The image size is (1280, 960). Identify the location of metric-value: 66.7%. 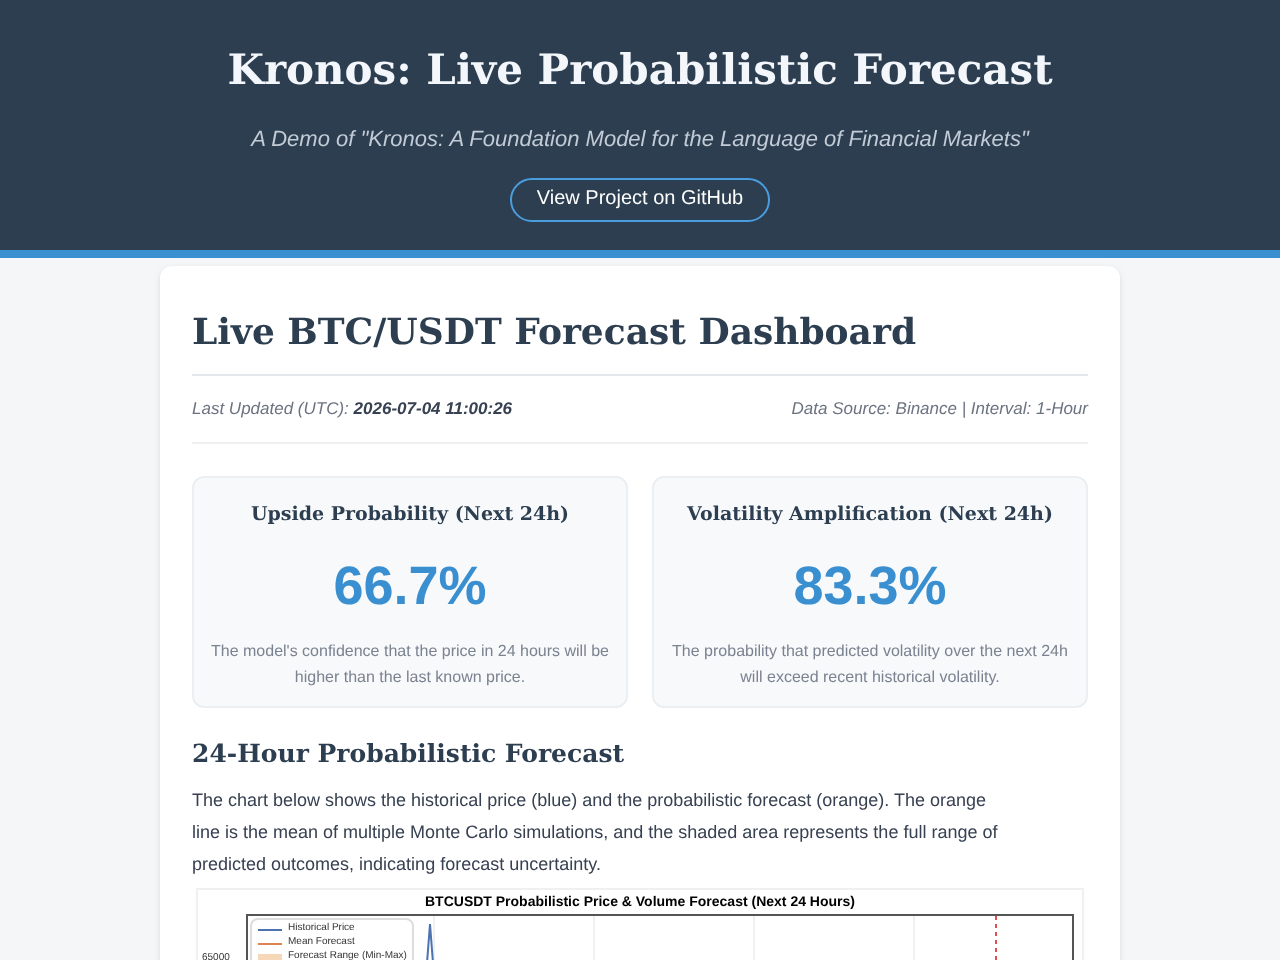
(410, 586).